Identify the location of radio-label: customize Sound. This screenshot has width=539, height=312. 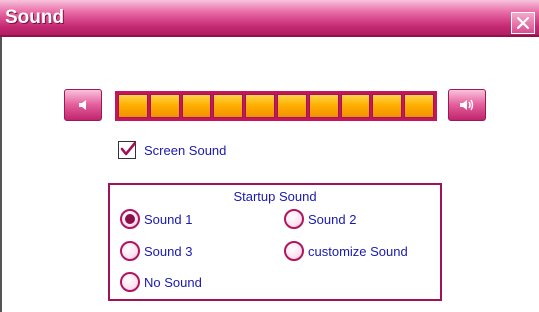
(358, 251).